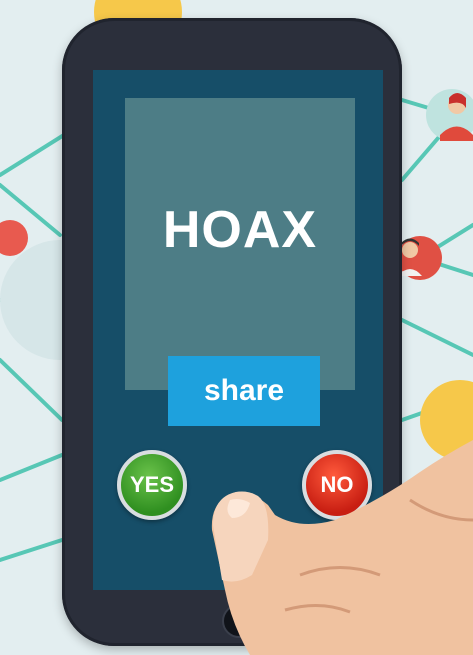 This screenshot has width=473, height=655. Describe the element at coordinates (244, 391) in the screenshot. I see `share-button: share` at that location.